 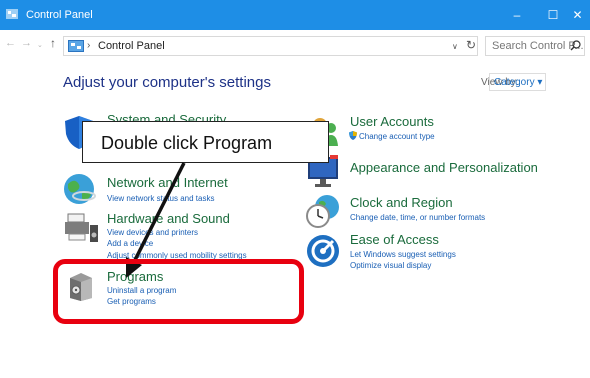 What do you see at coordinates (178, 291) in the screenshot?
I see `annotation-highlight-box` at bounding box center [178, 291].